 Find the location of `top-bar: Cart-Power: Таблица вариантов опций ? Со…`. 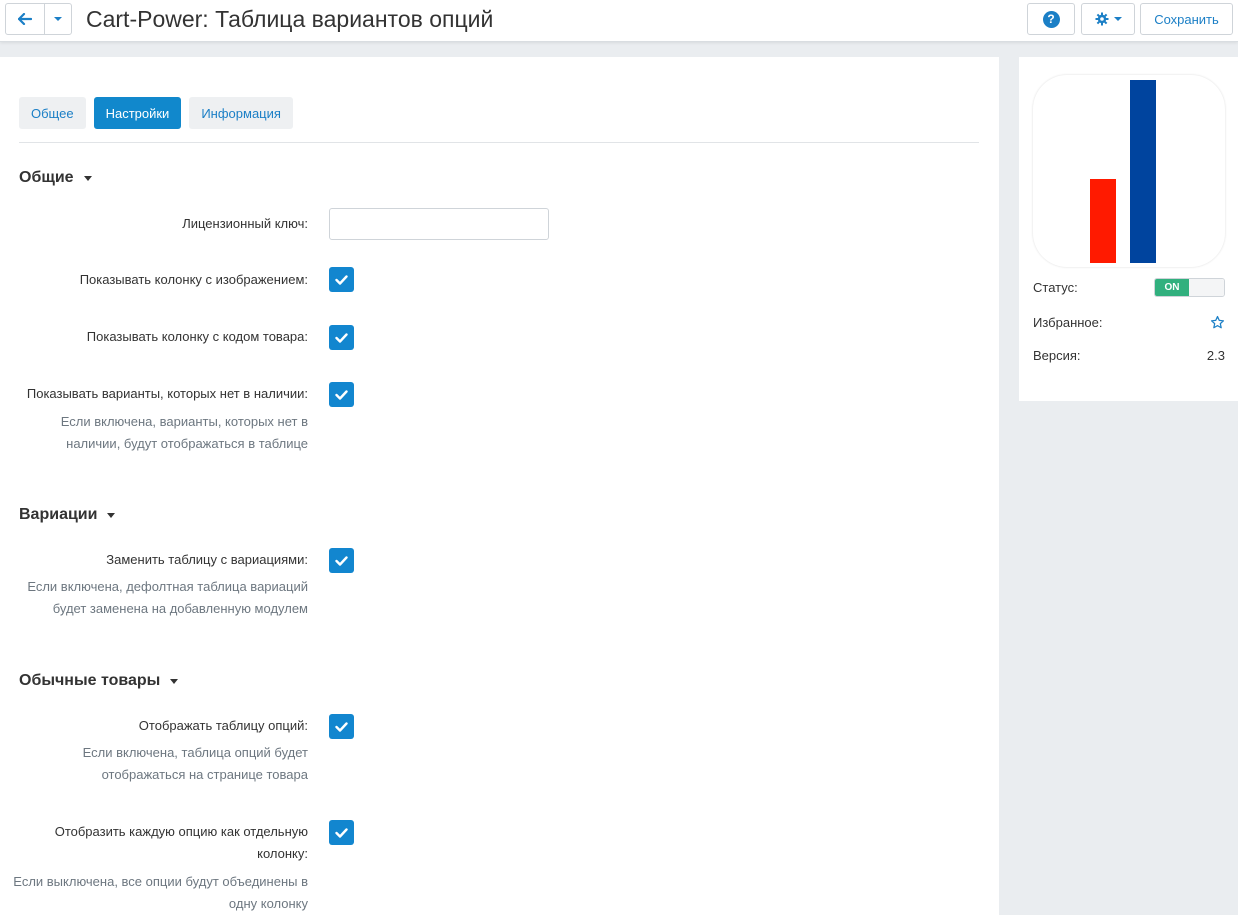

top-bar: Cart-Power: Таблица вариантов опций ? Со… is located at coordinates (619, 21).